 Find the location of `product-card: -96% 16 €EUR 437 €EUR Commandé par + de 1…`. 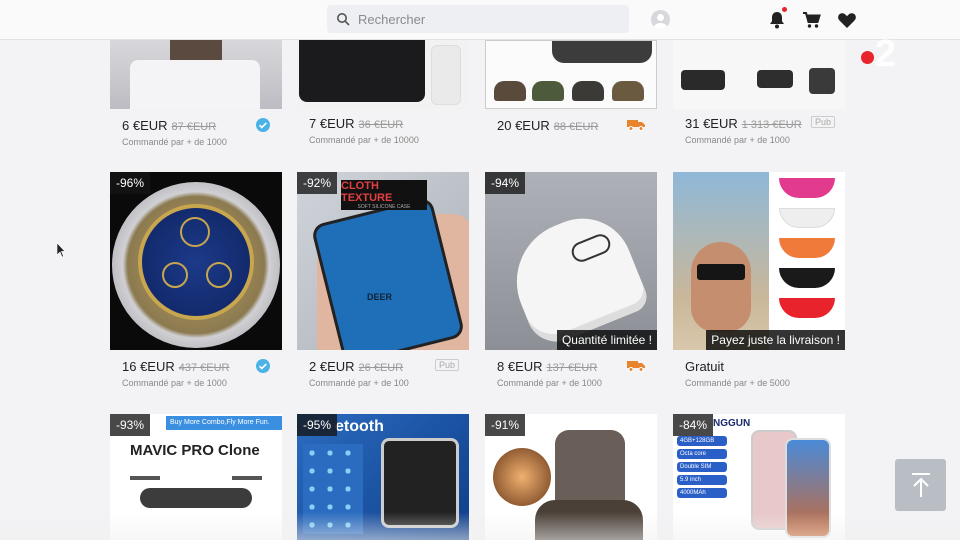

product-card: -96% 16 €EUR 437 €EUR Commandé par + de 1… is located at coordinates (196, 280).